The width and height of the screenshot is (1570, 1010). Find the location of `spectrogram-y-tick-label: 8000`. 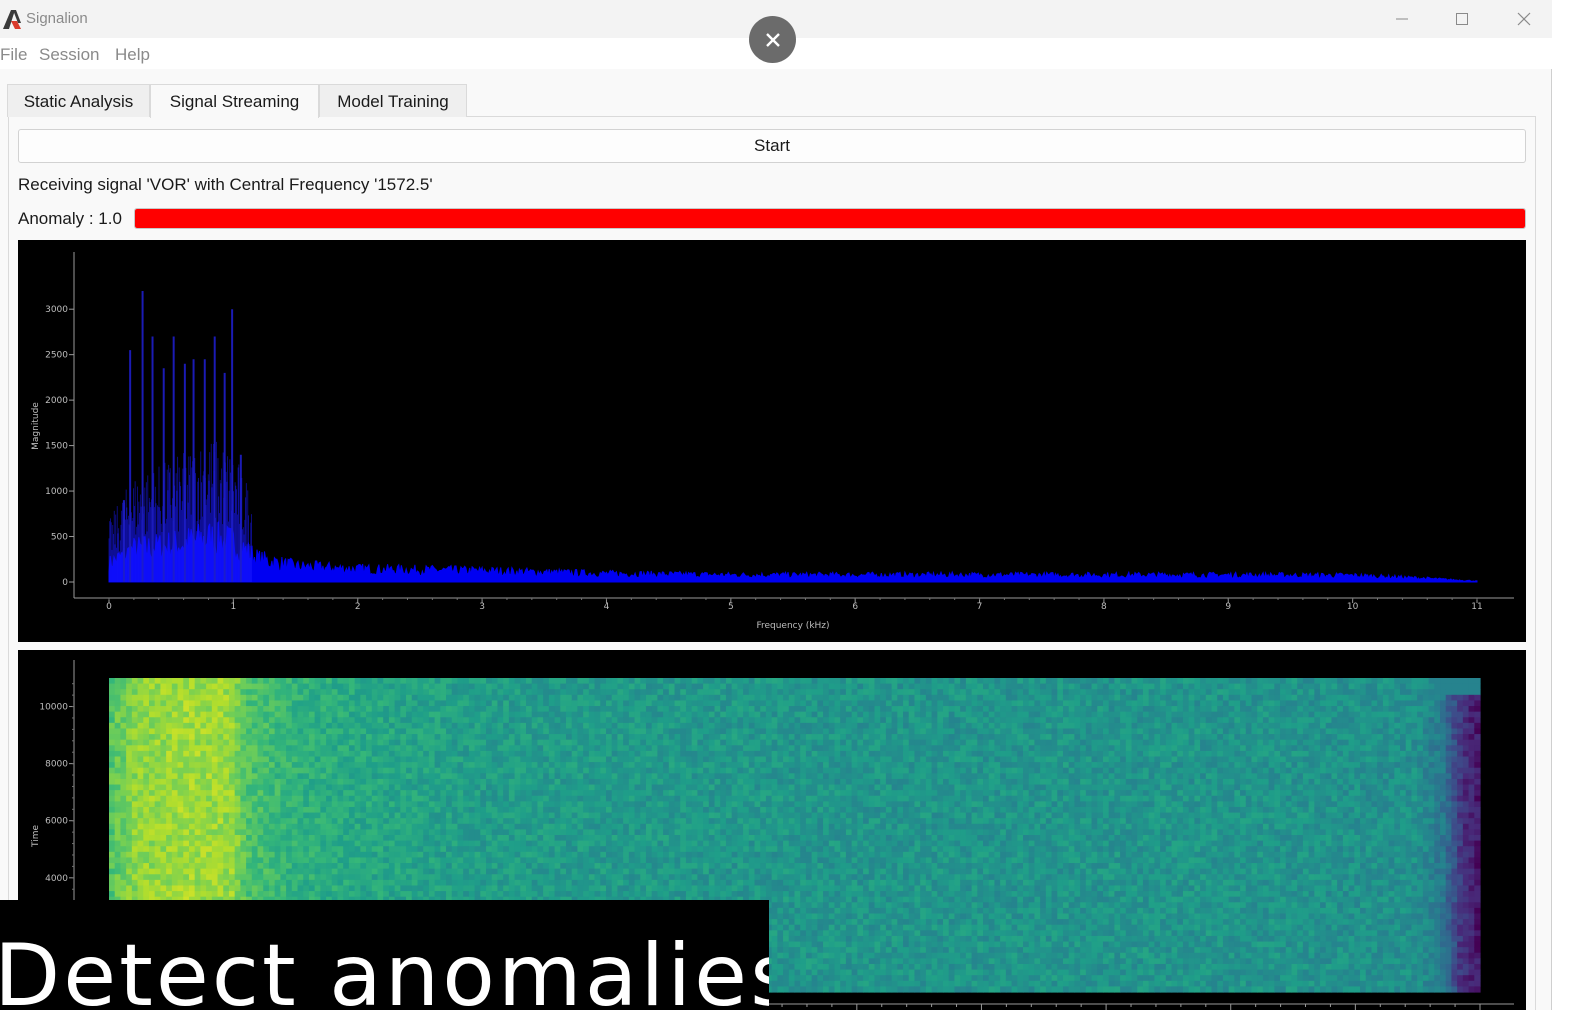

spectrogram-y-tick-label: 8000 is located at coordinates (56, 765).